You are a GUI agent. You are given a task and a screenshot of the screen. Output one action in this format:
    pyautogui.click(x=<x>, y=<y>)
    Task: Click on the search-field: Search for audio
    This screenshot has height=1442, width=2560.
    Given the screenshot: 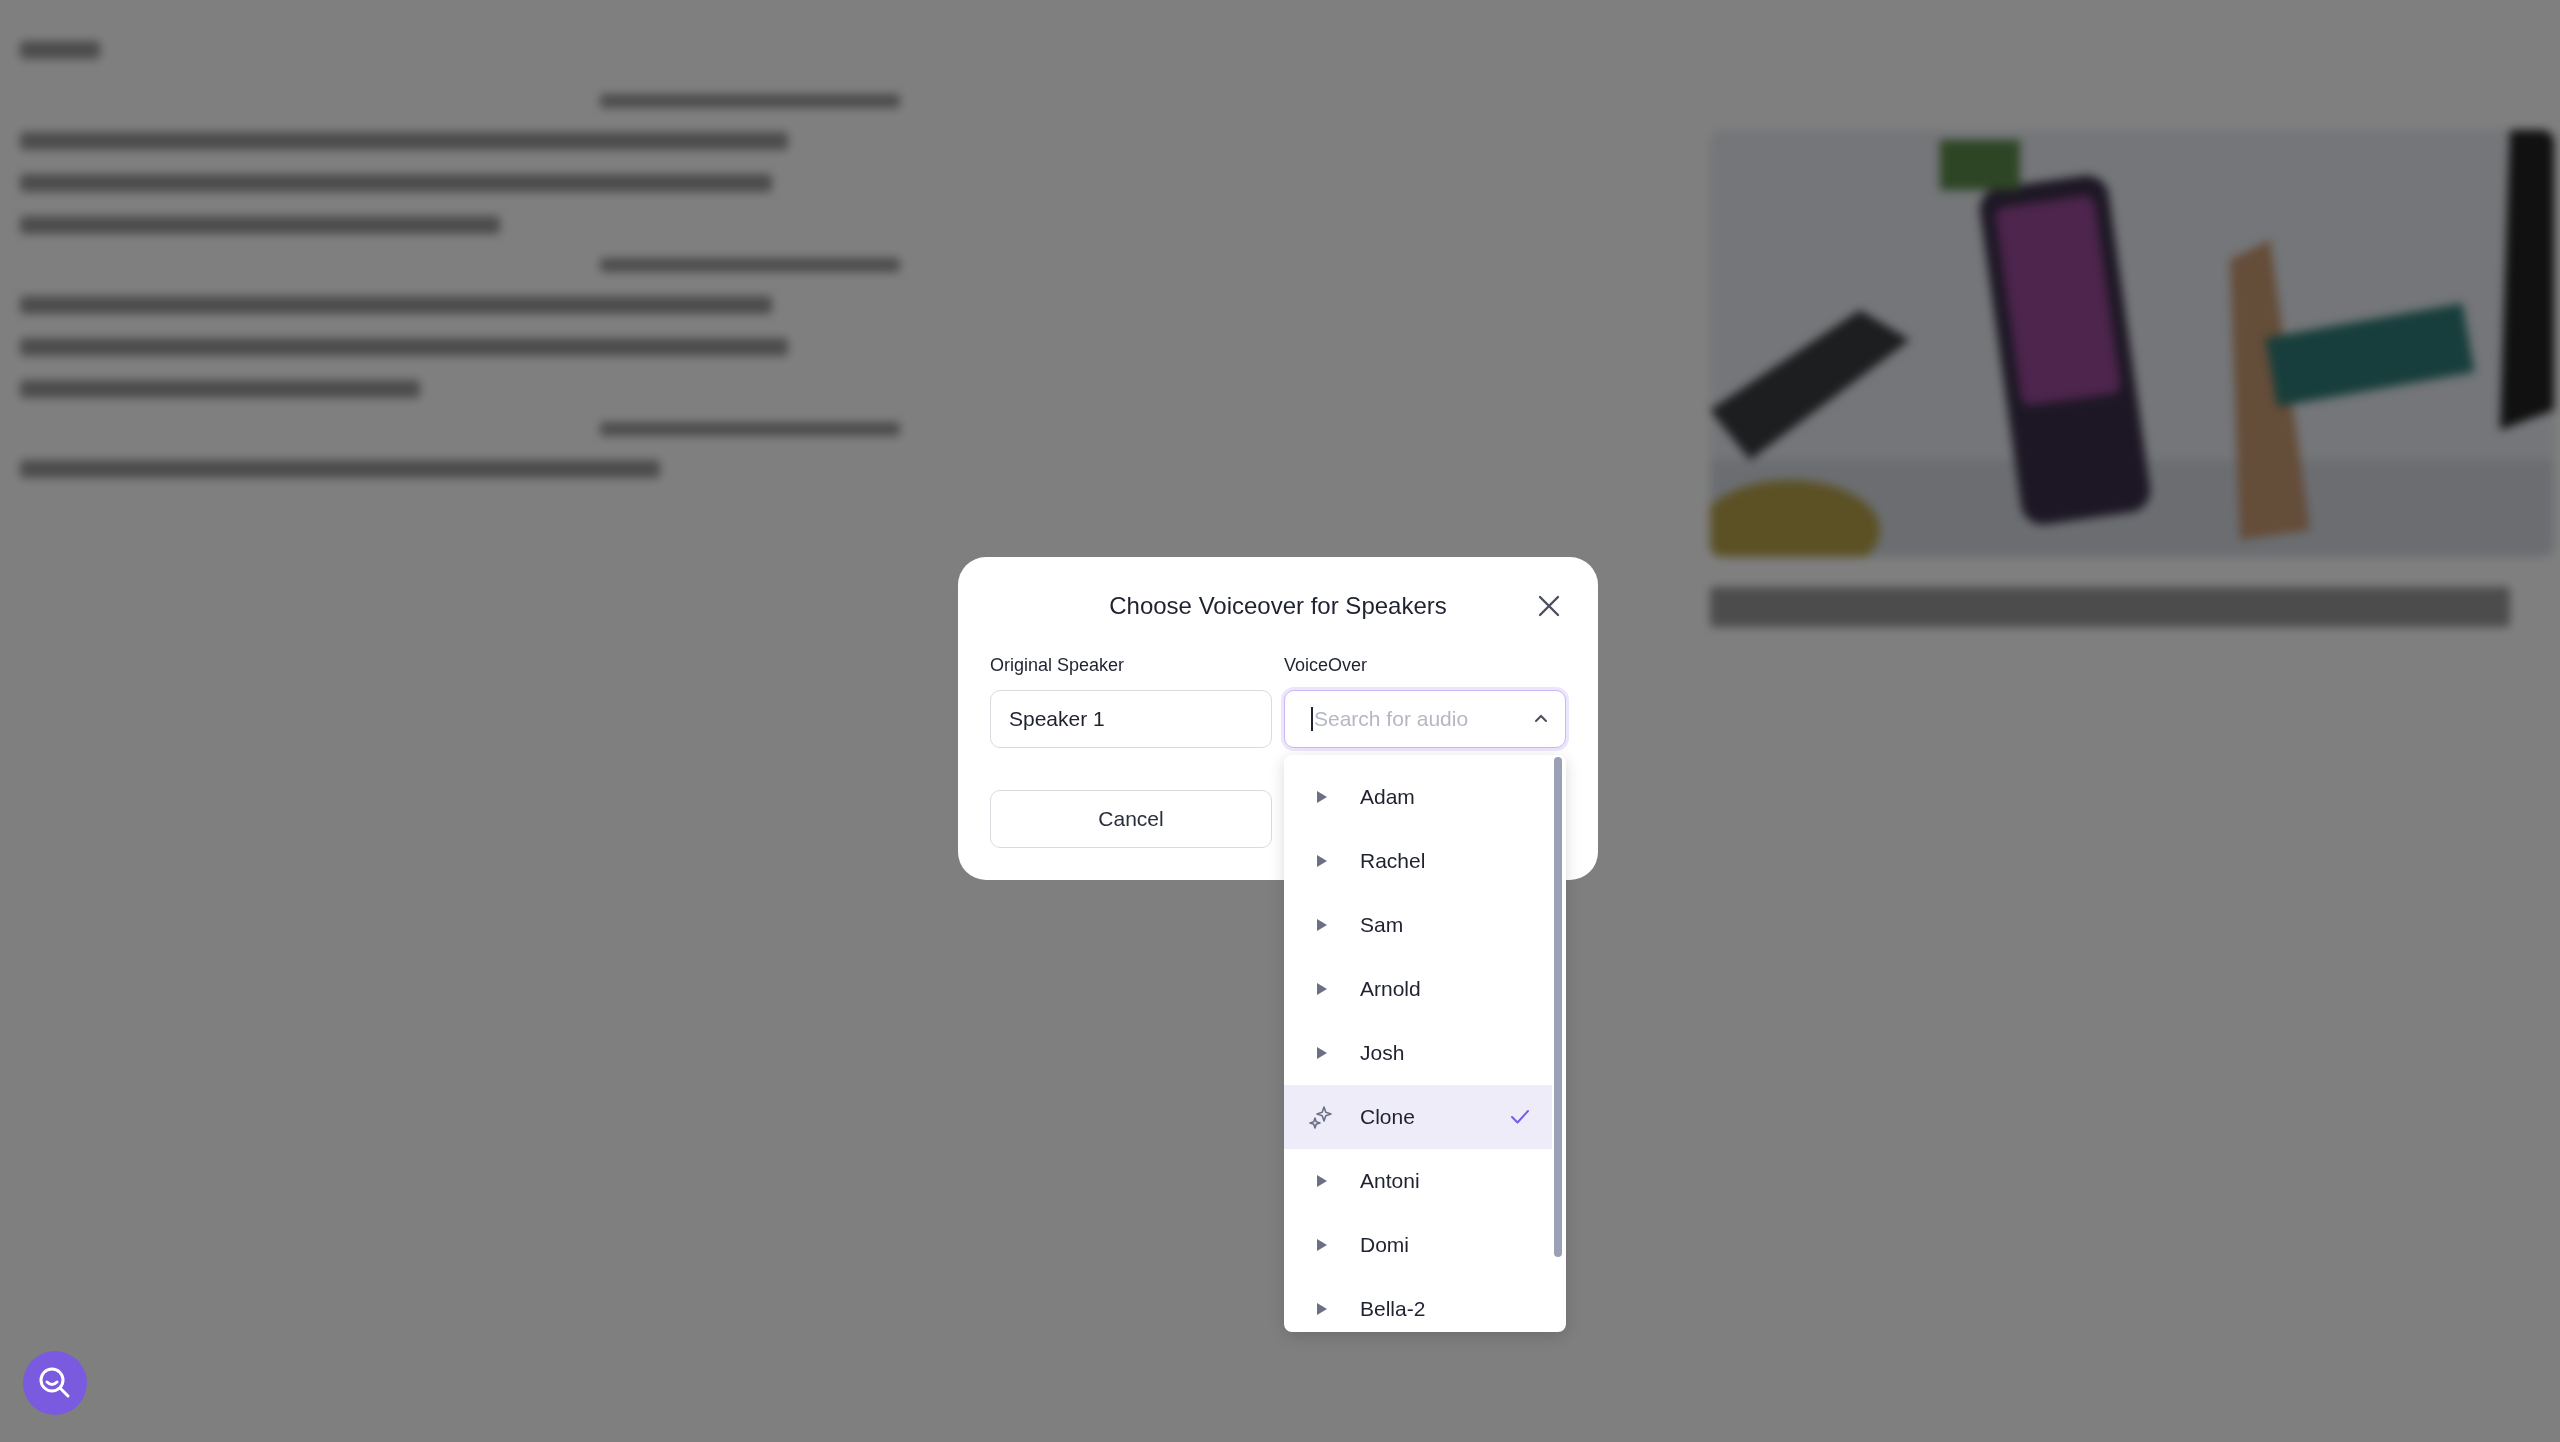 What is the action you would take?
    pyautogui.click(x=1425, y=719)
    